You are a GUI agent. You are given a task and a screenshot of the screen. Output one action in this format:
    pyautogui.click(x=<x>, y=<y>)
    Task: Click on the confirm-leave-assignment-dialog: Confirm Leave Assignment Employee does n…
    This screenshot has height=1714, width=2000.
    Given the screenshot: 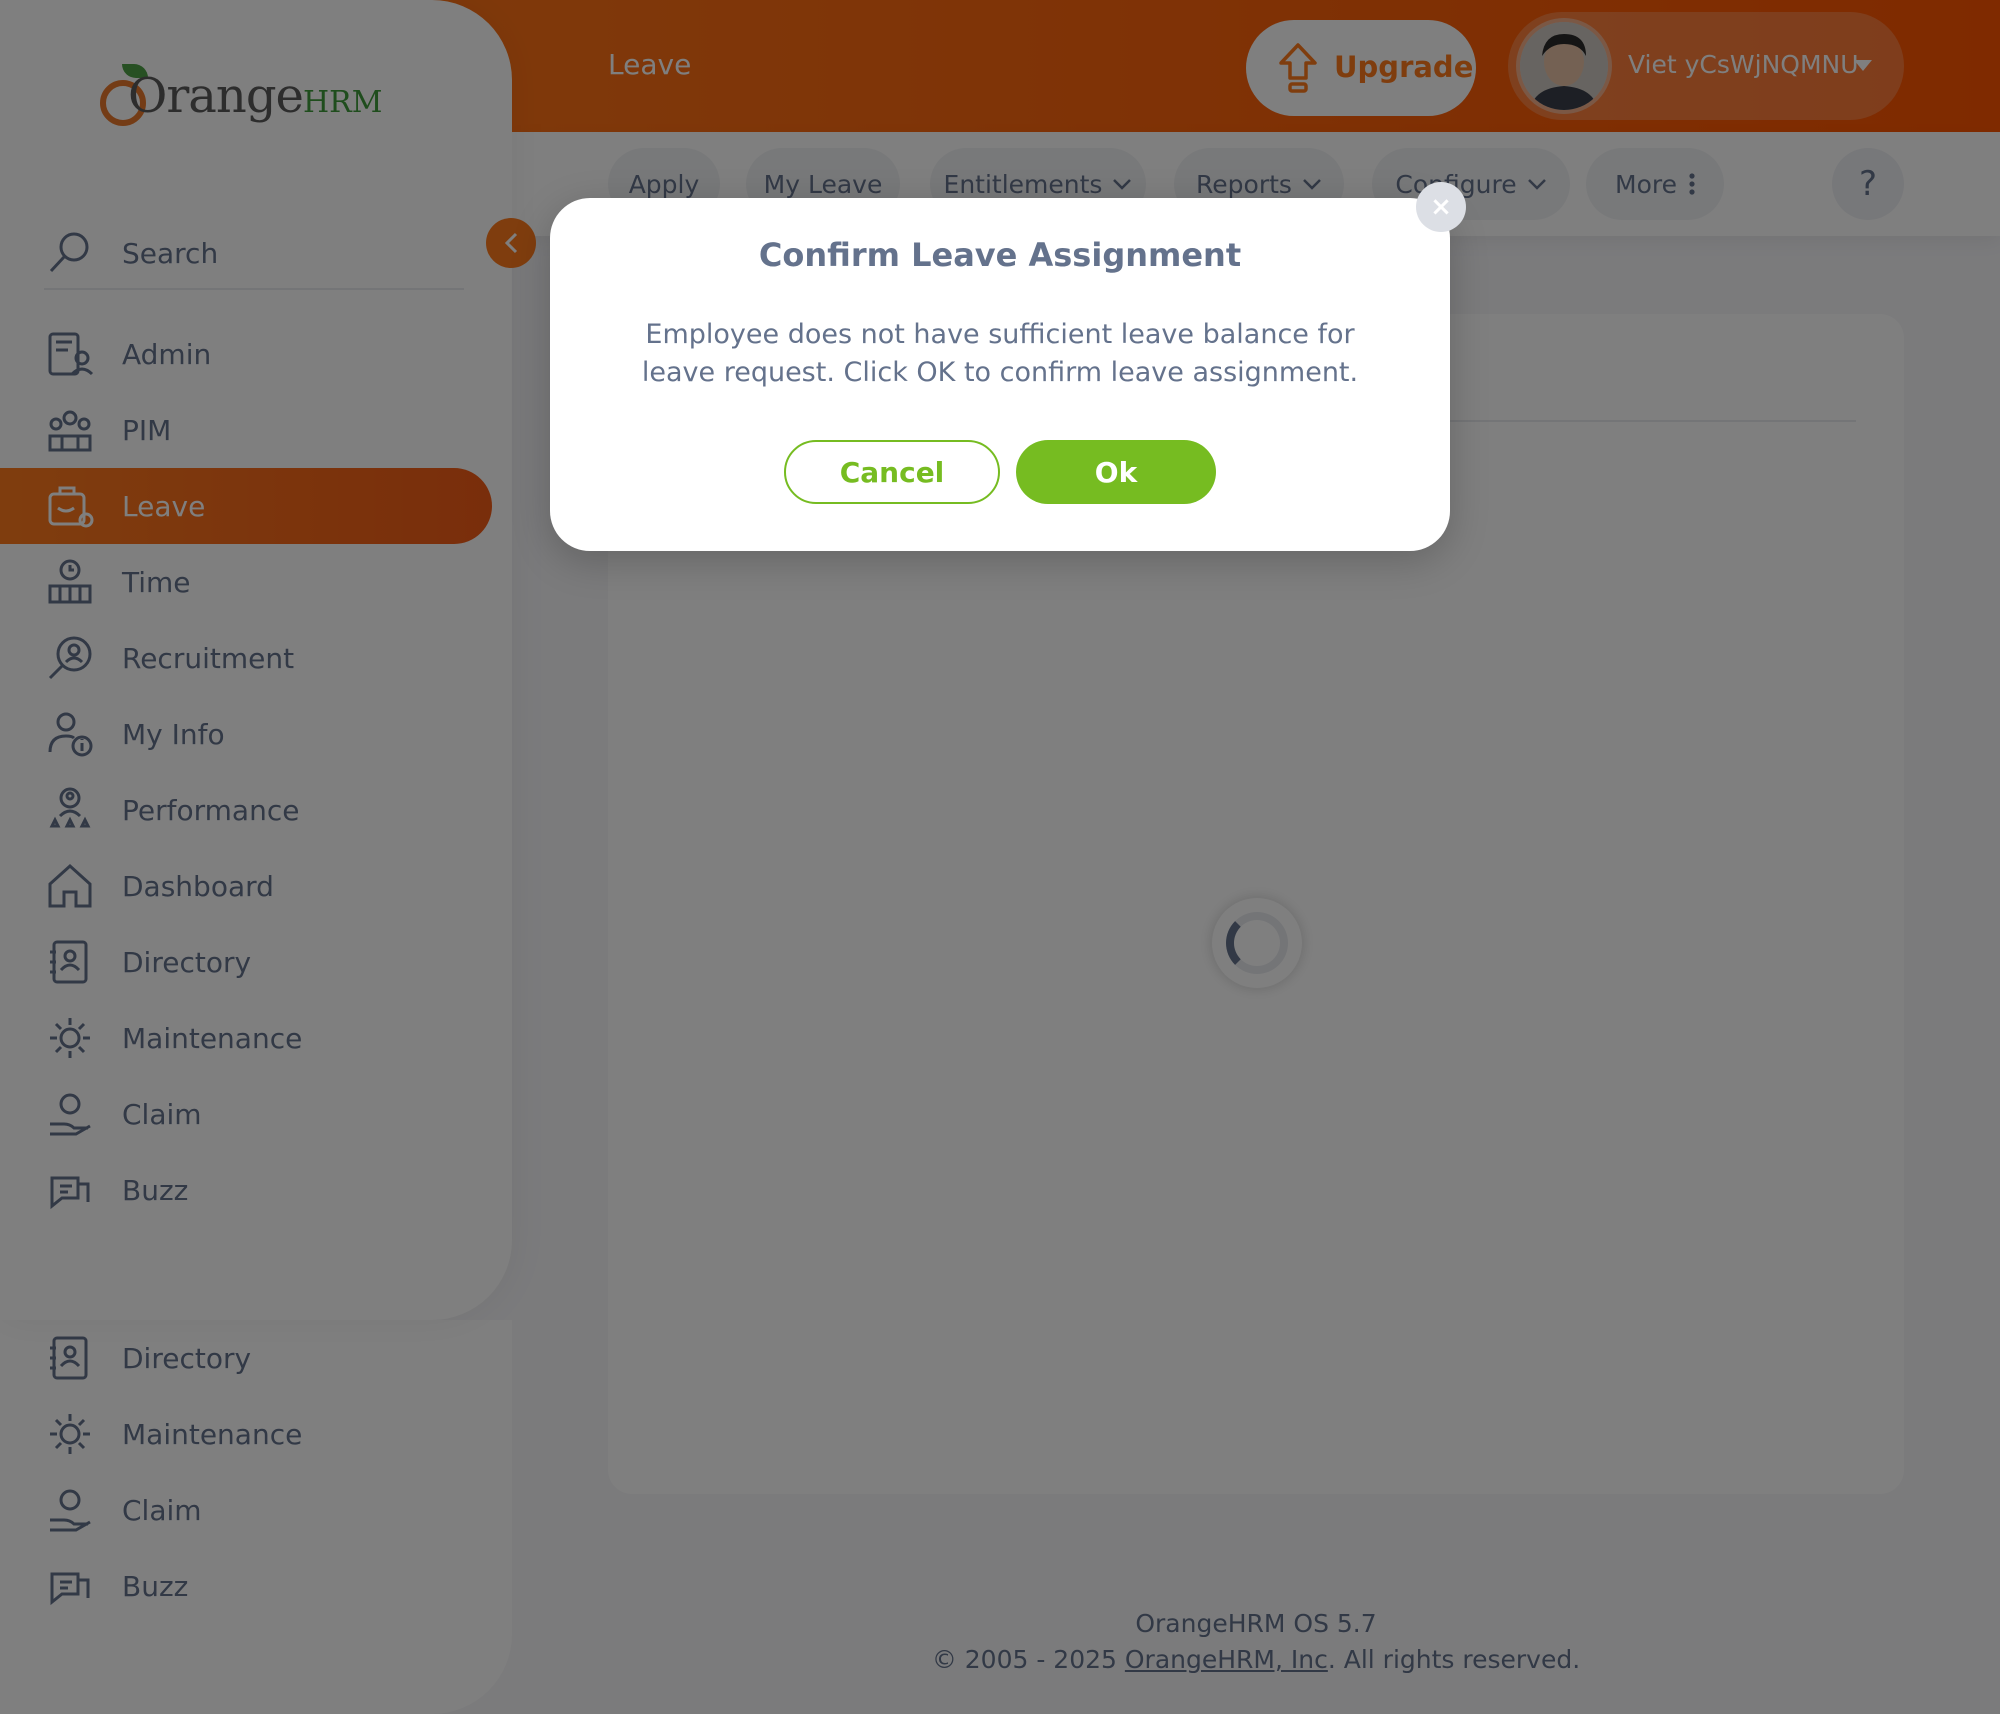 What is the action you would take?
    pyautogui.click(x=1000, y=374)
    